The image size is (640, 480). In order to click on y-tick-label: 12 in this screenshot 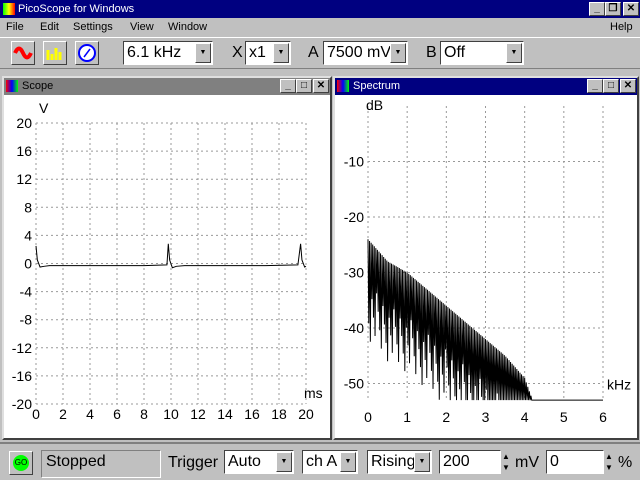, I will do `click(24, 179)`.